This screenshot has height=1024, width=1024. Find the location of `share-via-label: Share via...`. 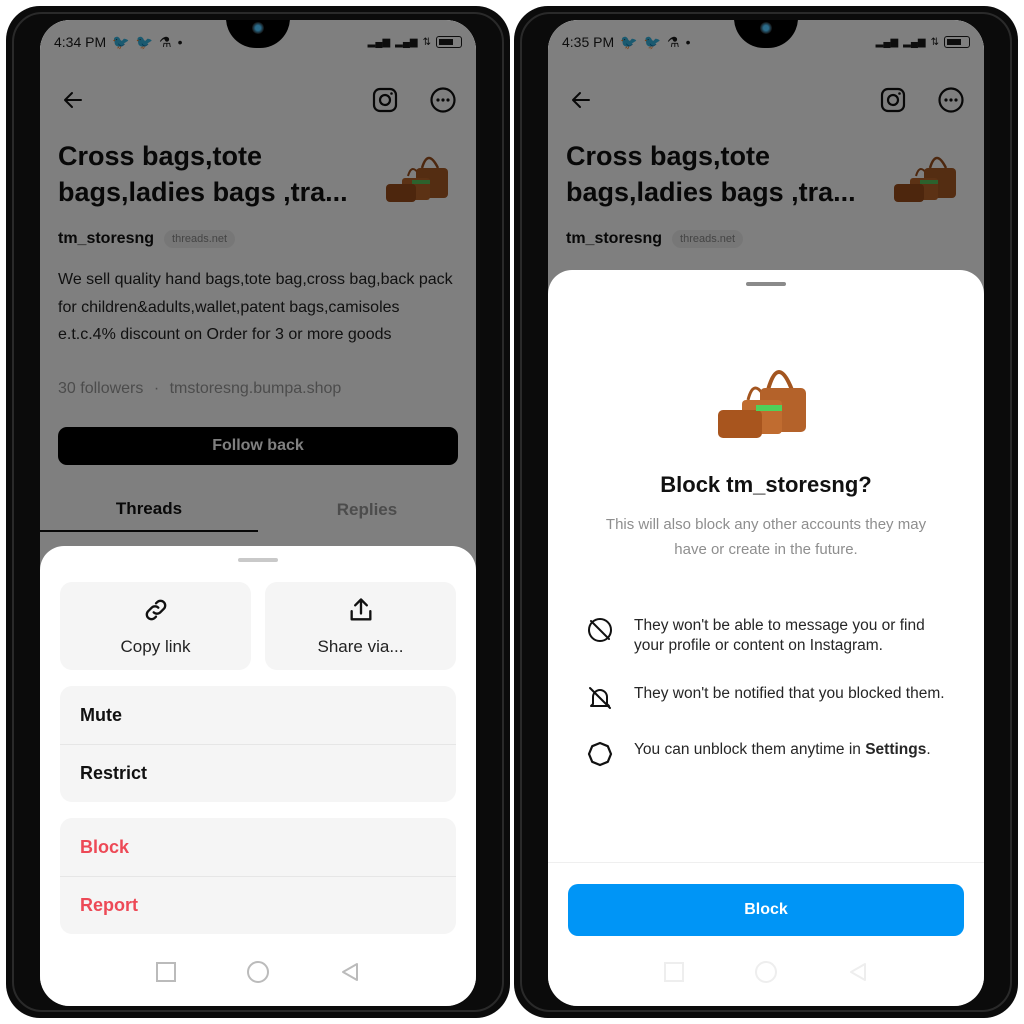

share-via-label: Share via... is located at coordinates (360, 646).